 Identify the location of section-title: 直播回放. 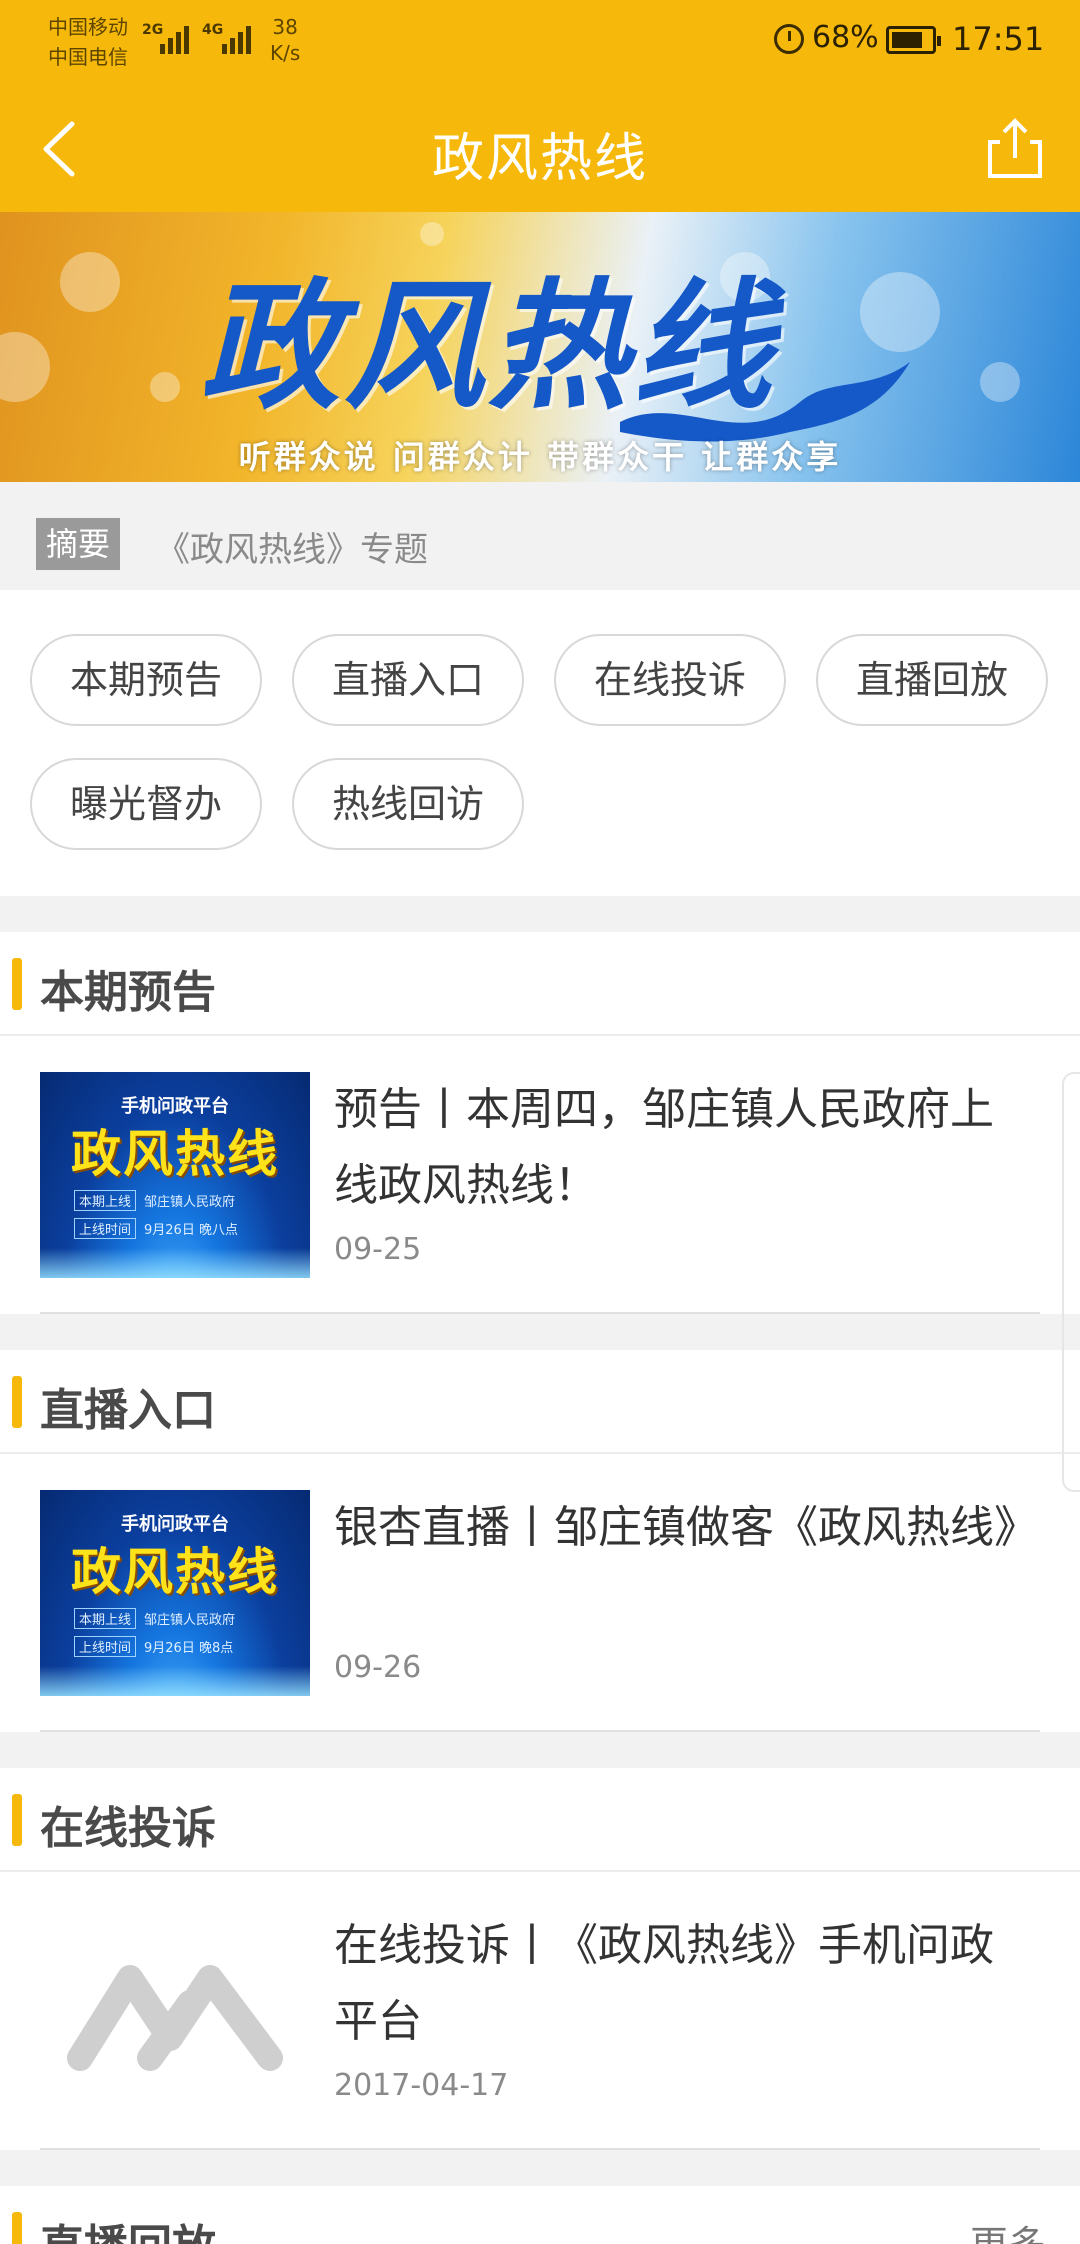
(128, 2227).